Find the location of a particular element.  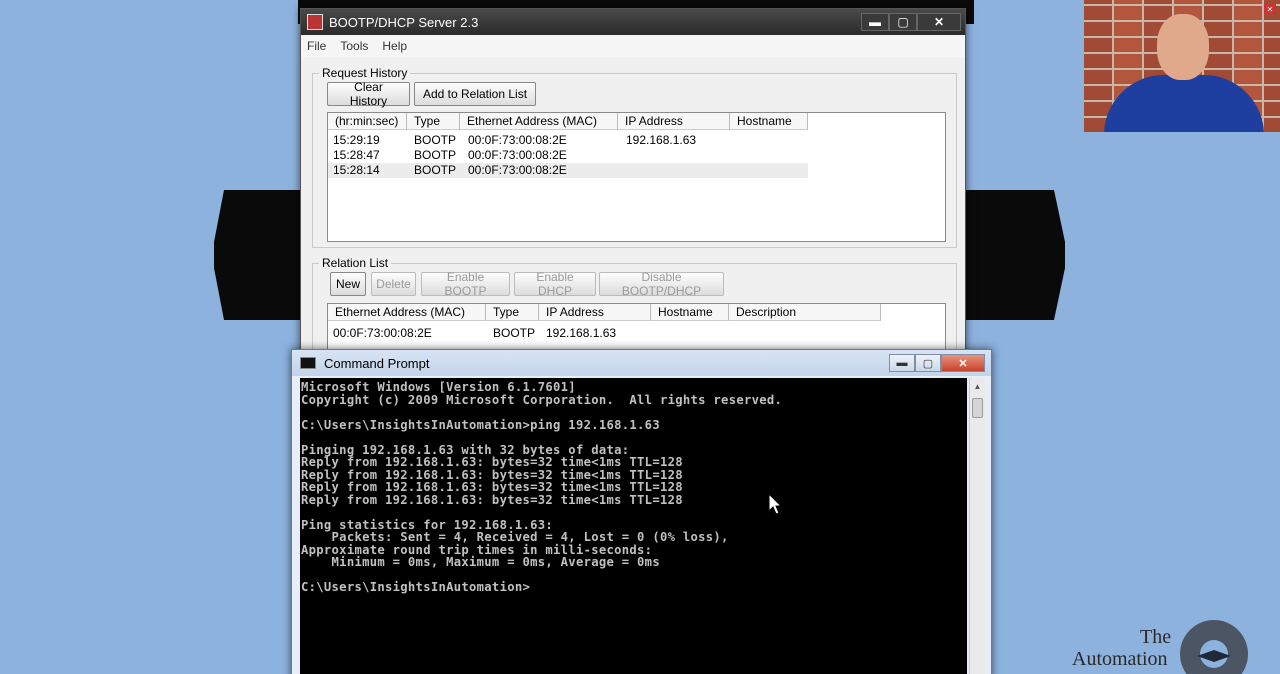

cell-time: 15:28:14 is located at coordinates (356, 170).